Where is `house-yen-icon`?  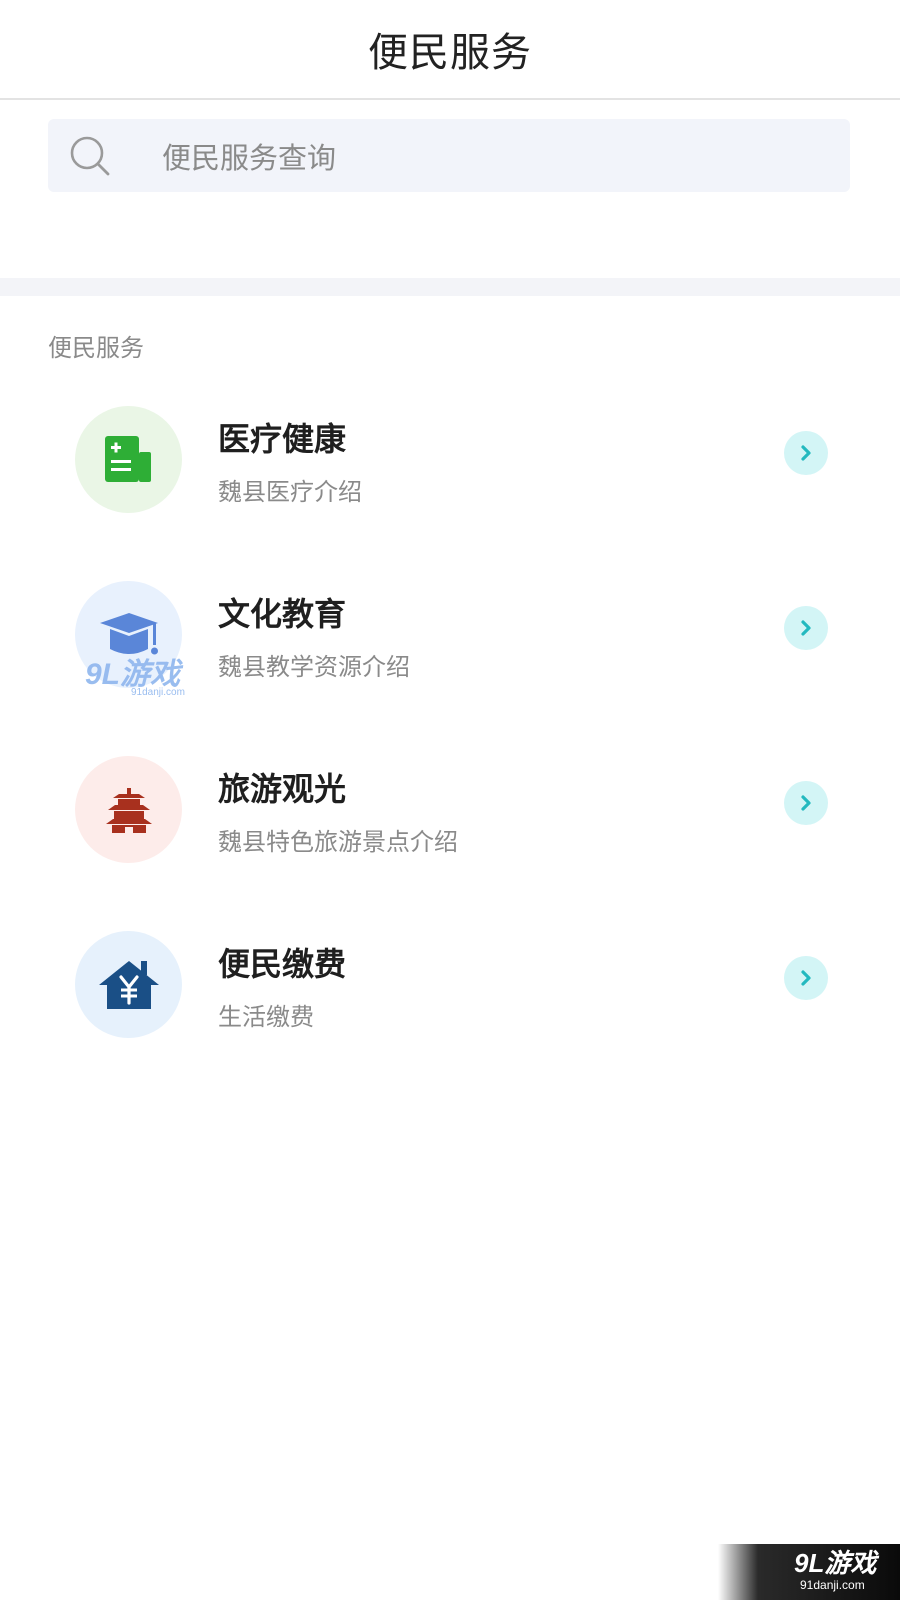
house-yen-icon is located at coordinates (128, 984).